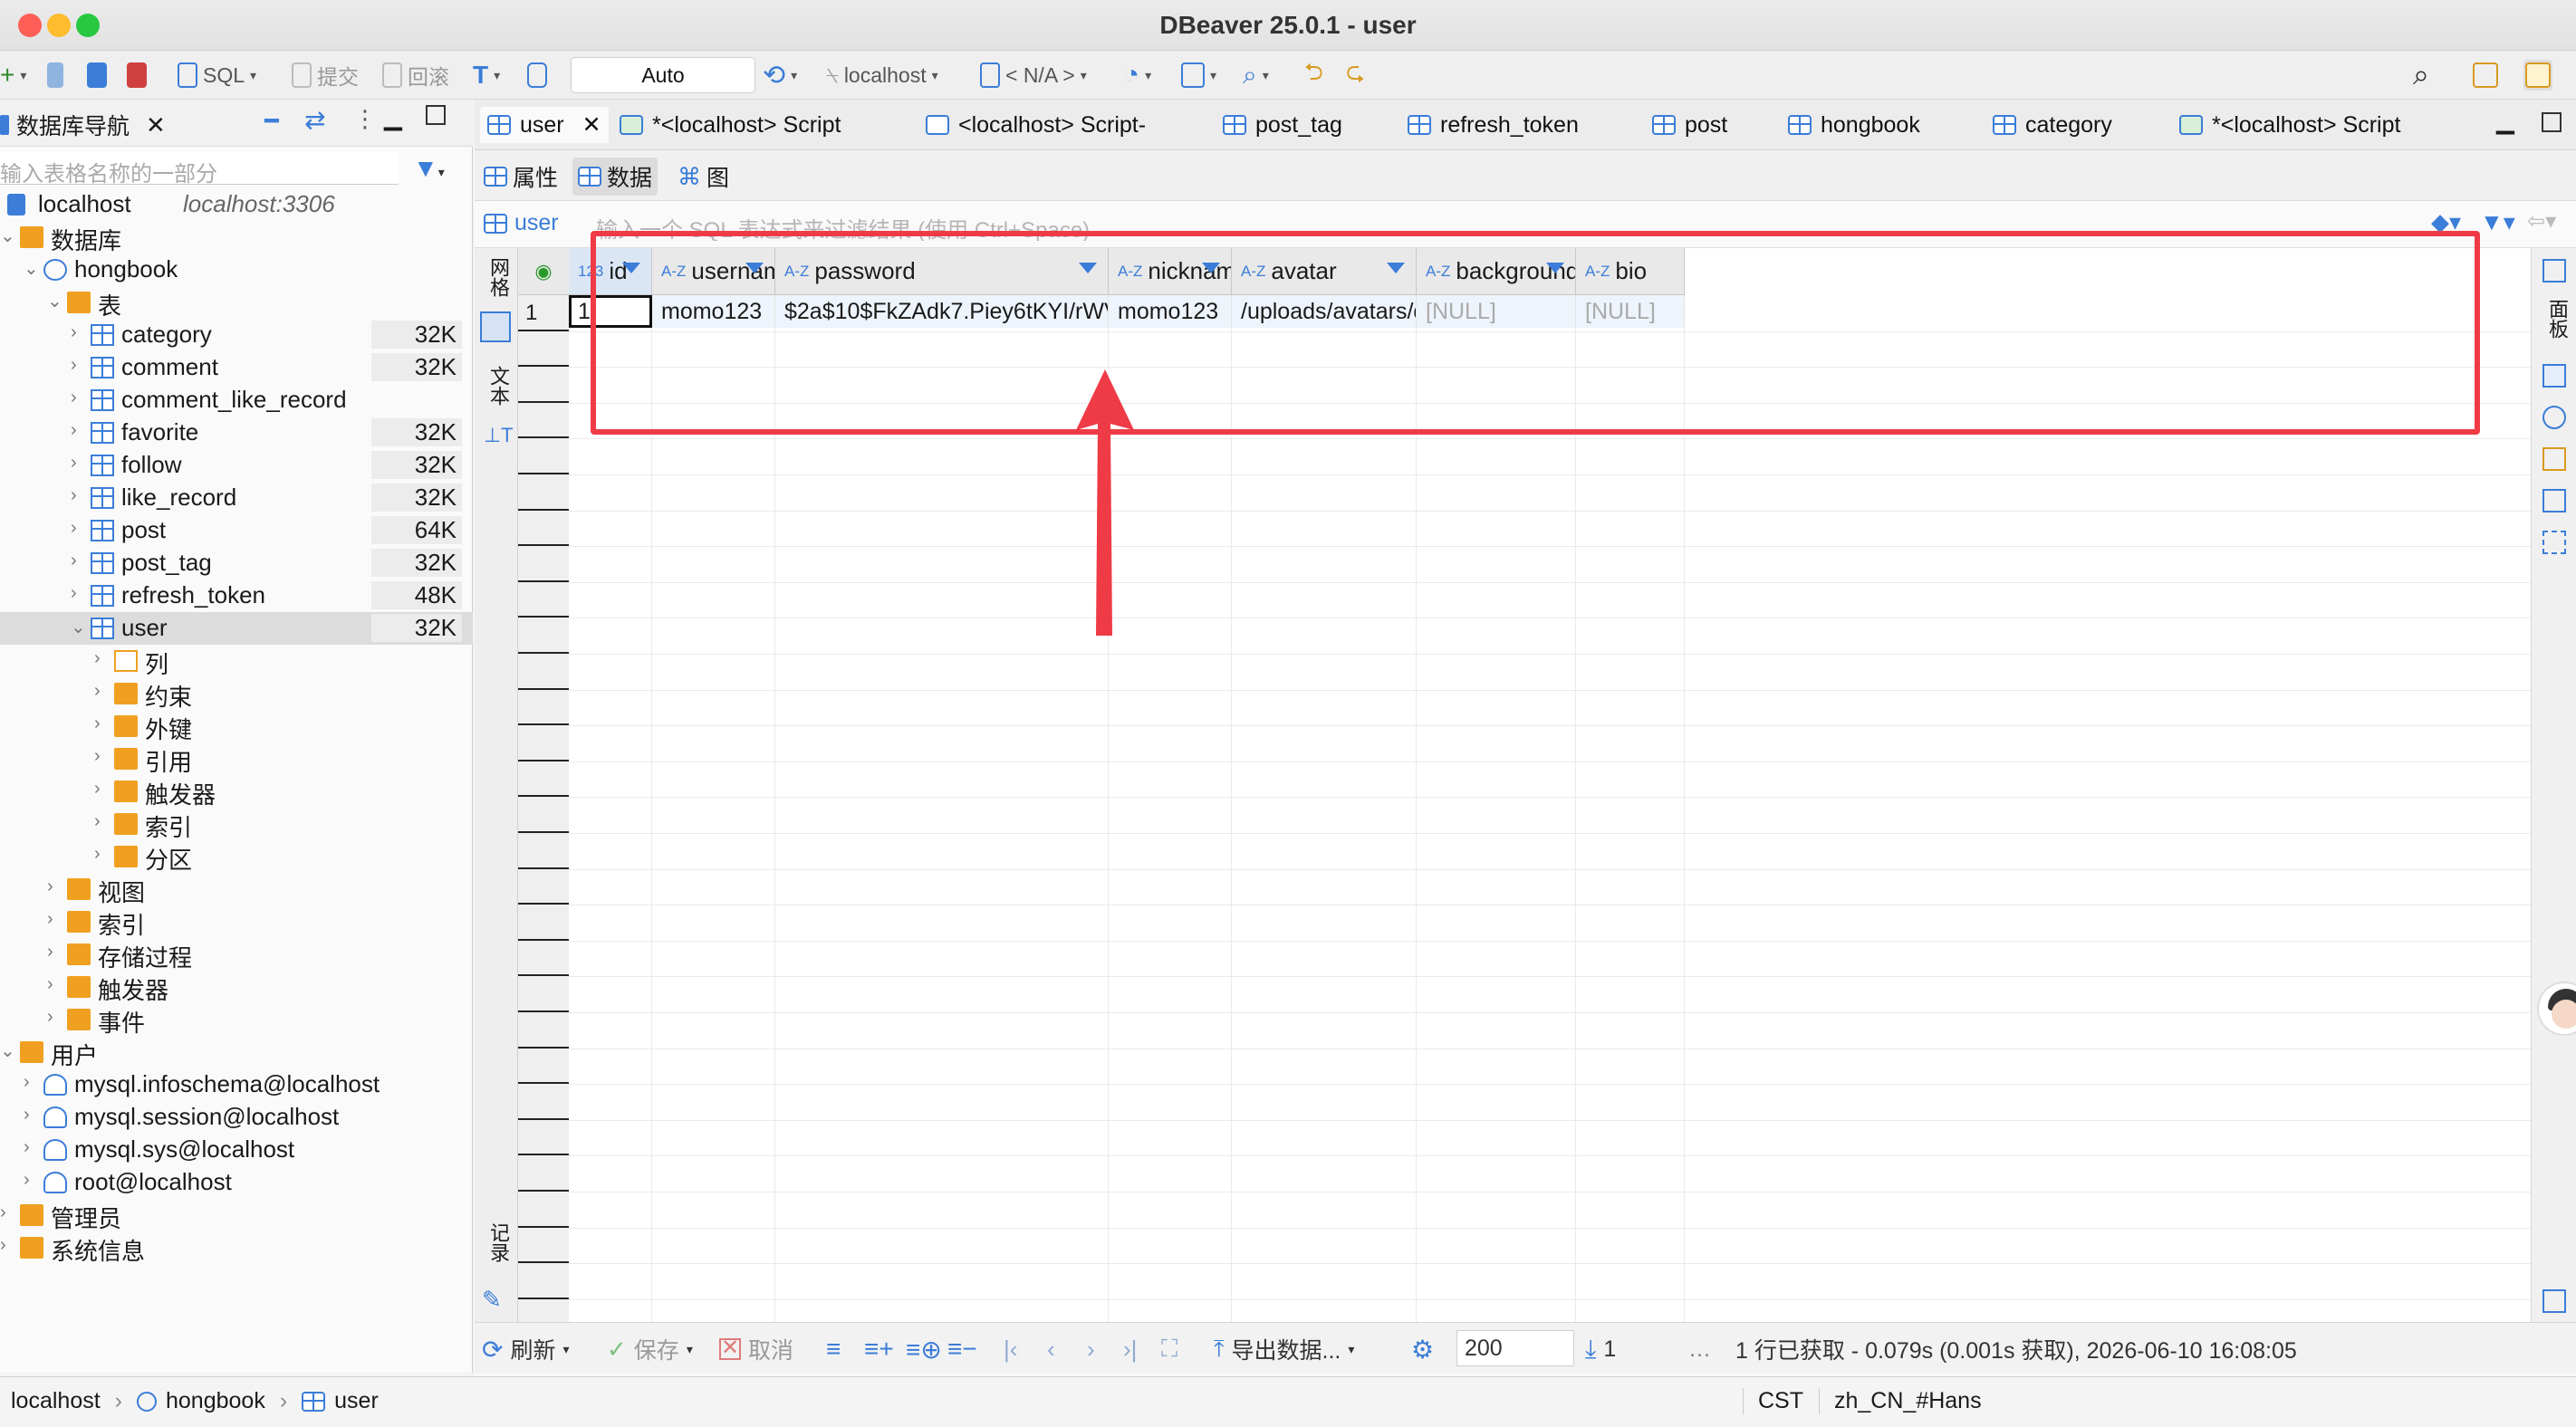 Image resolution: width=2576 pixels, height=1427 pixels. What do you see at coordinates (236, 563) in the screenshot?
I see `tree-table-post_tag: › post_tag 32K` at bounding box center [236, 563].